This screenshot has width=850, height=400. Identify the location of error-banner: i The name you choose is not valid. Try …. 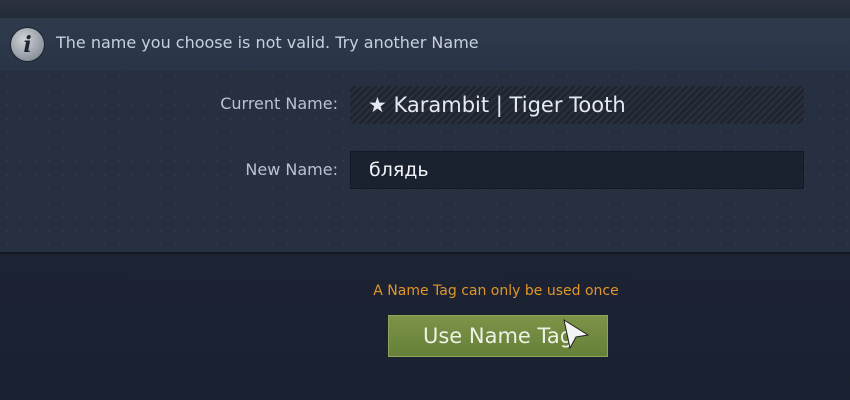
(425, 44).